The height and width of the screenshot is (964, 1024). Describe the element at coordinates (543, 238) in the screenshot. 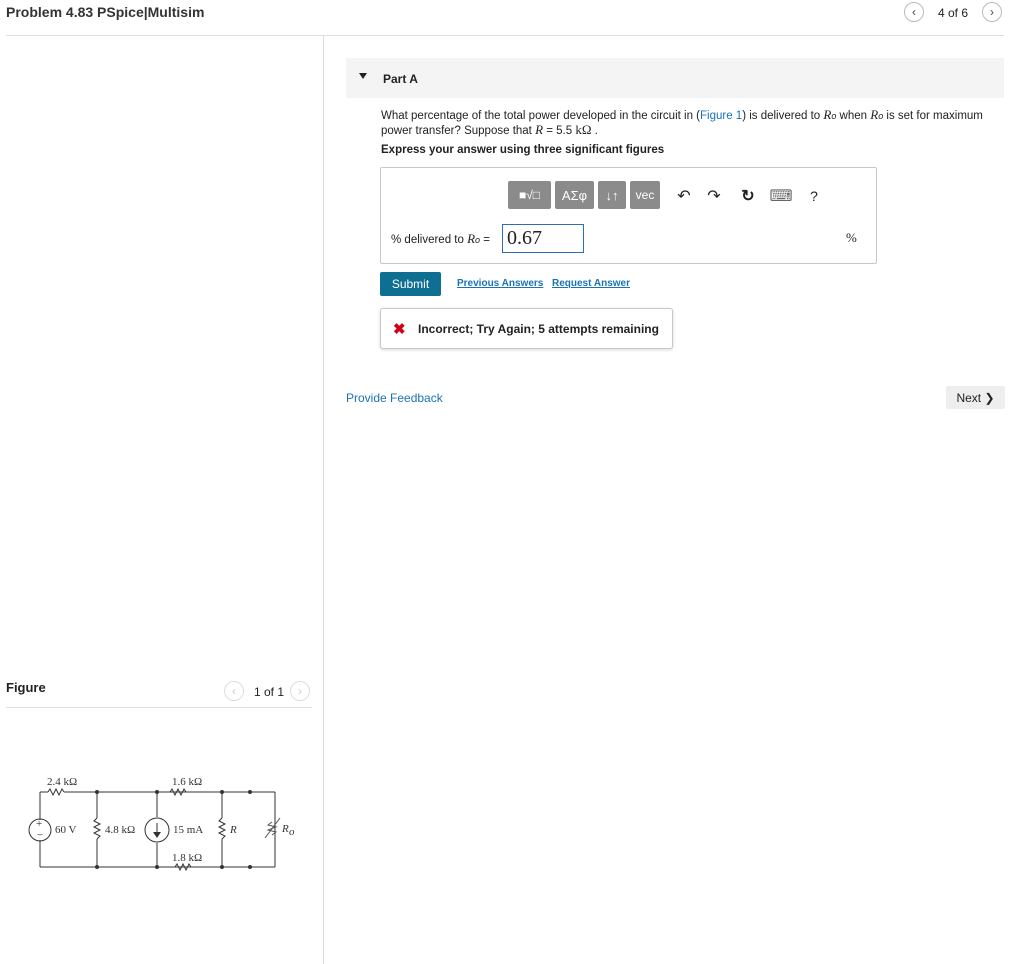

I see `answer-input: 0.67` at that location.